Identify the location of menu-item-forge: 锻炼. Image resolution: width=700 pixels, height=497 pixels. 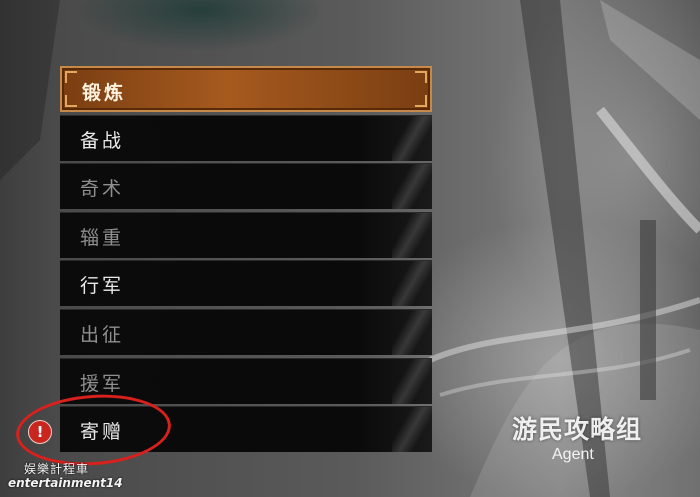
(246, 89).